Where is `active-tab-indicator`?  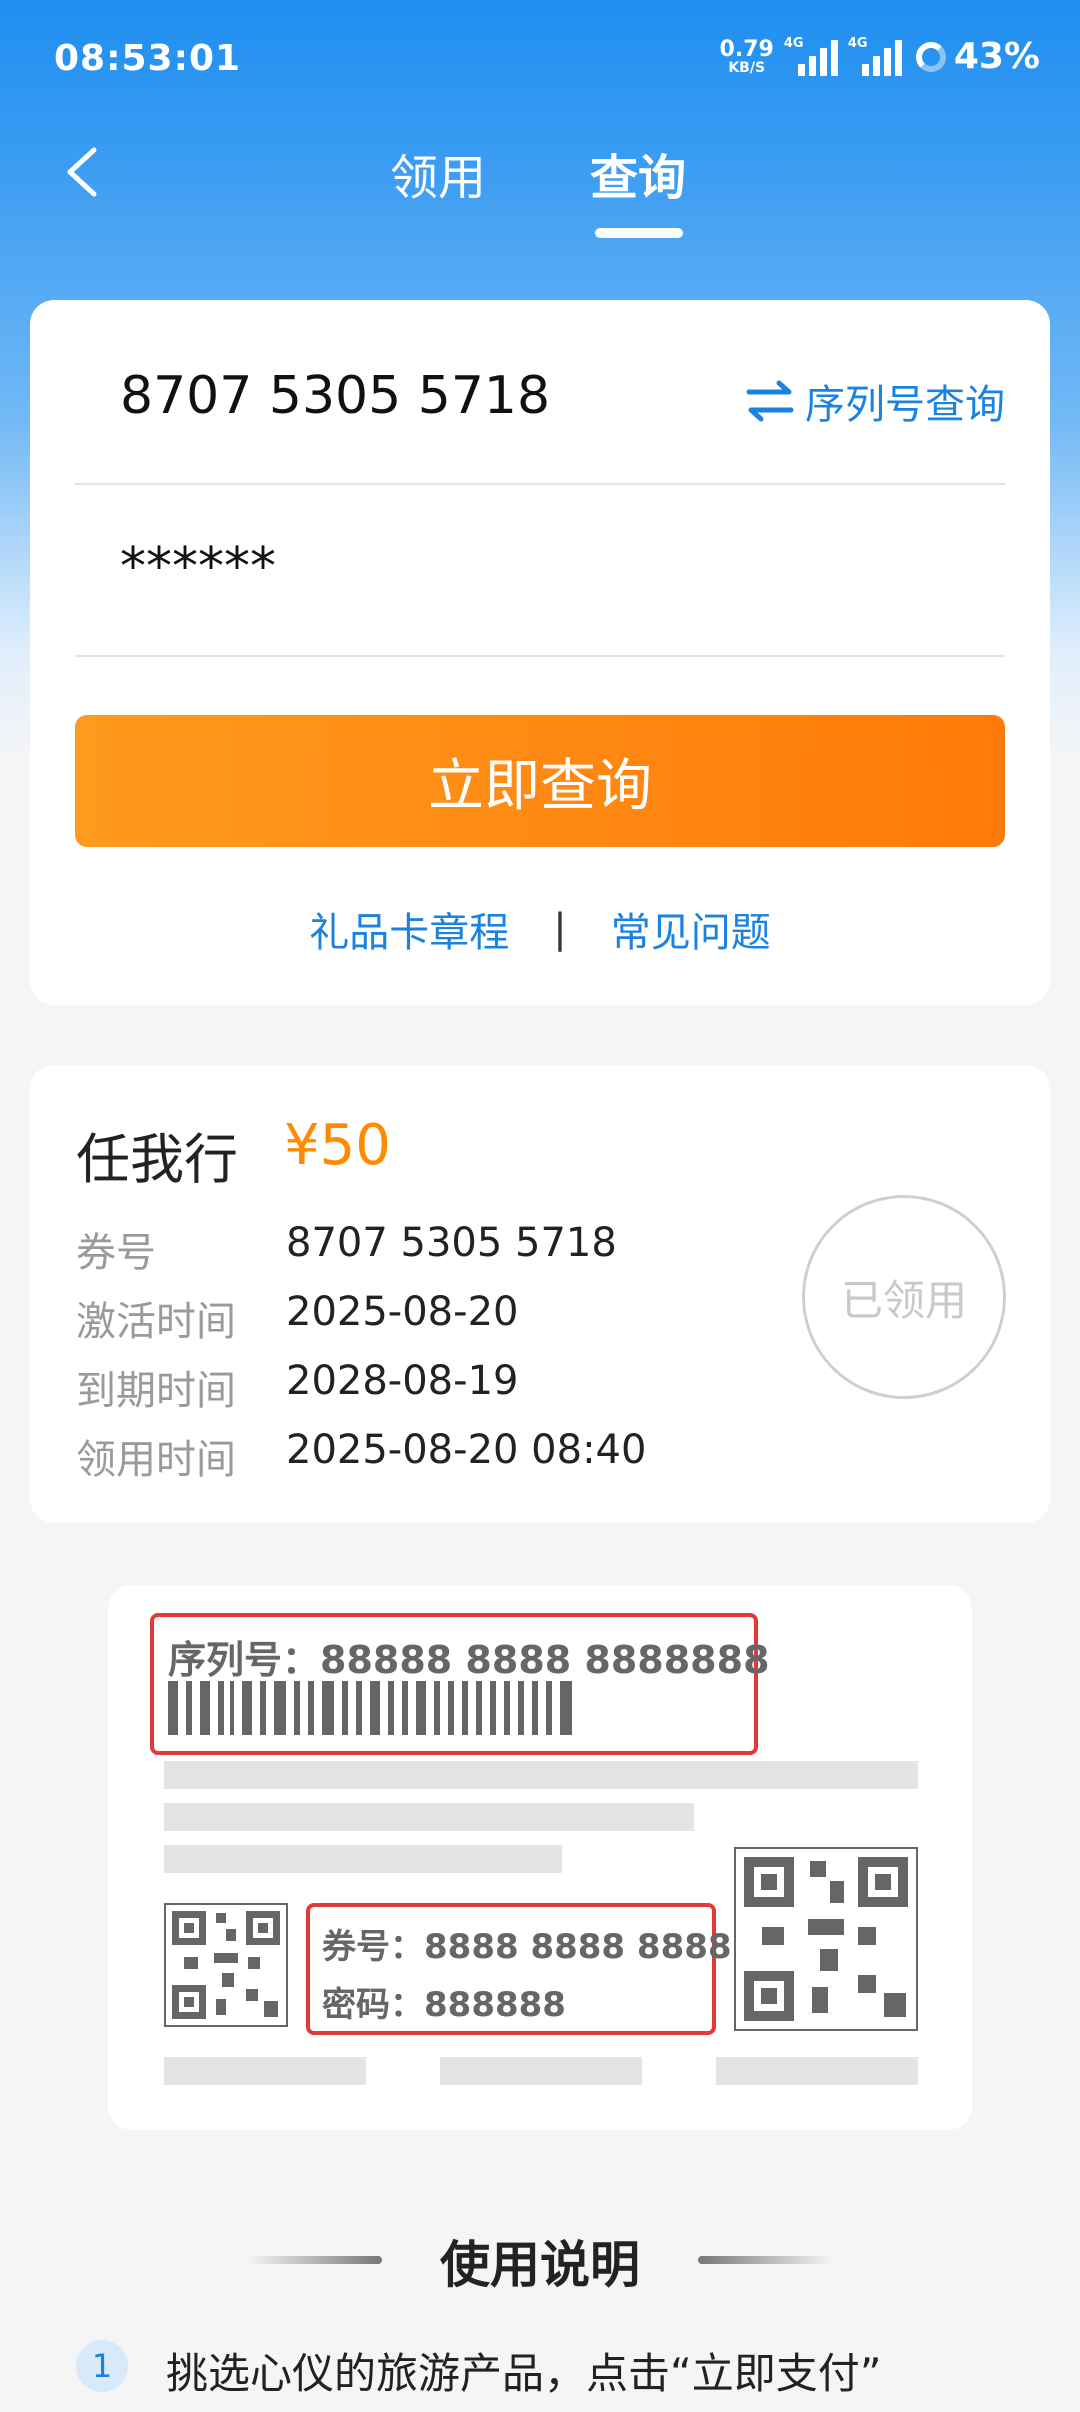 active-tab-indicator is located at coordinates (639, 233).